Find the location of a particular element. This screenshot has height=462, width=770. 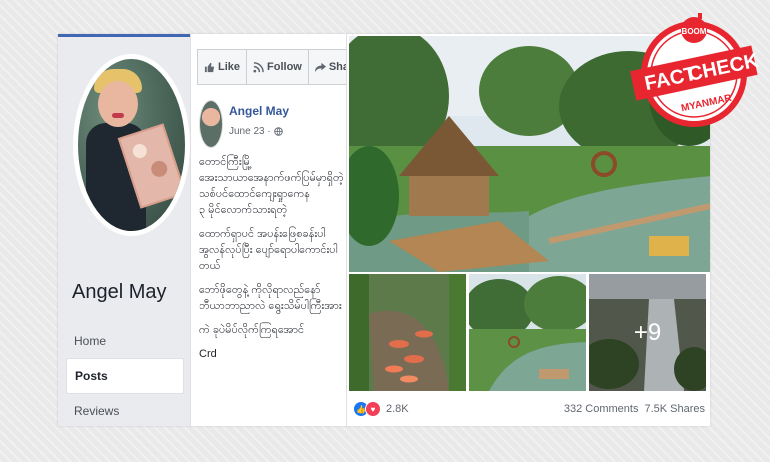

reaction-icons: 👍 ♥ is located at coordinates (367, 409).